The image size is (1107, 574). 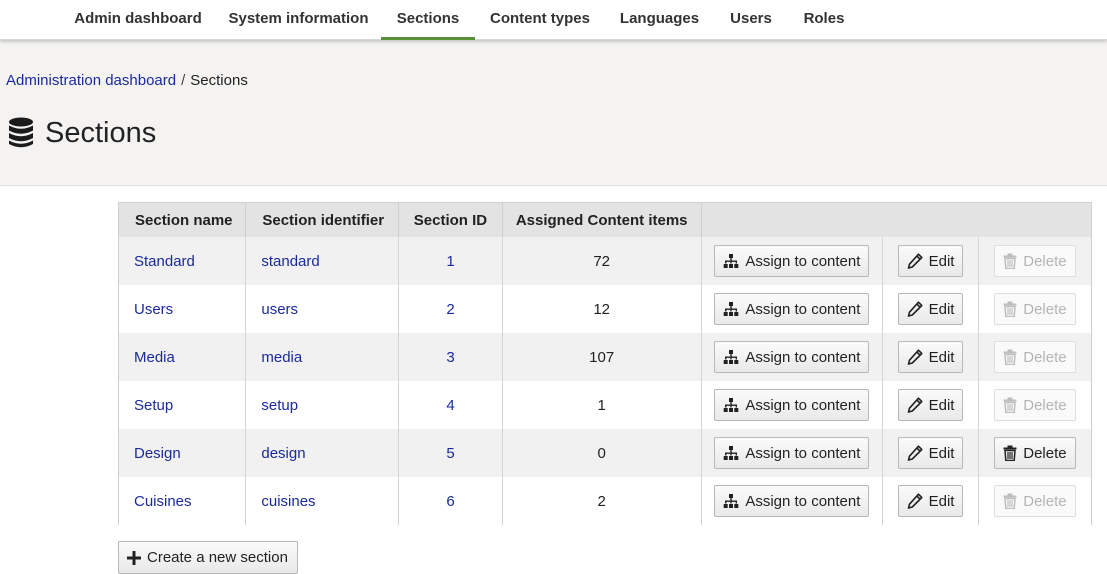 What do you see at coordinates (751, 20) in the screenshot?
I see `tab-users: Users` at bounding box center [751, 20].